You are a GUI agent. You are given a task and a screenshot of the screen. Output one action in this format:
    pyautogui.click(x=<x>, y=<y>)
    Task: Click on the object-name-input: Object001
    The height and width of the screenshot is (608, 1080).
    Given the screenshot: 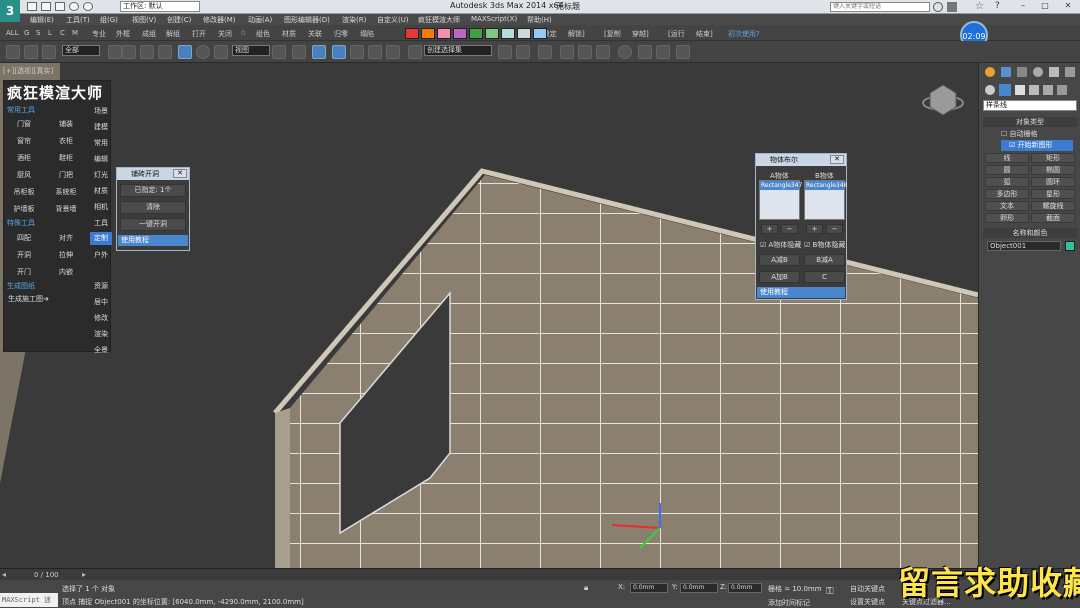 What is the action you would take?
    pyautogui.click(x=1024, y=246)
    